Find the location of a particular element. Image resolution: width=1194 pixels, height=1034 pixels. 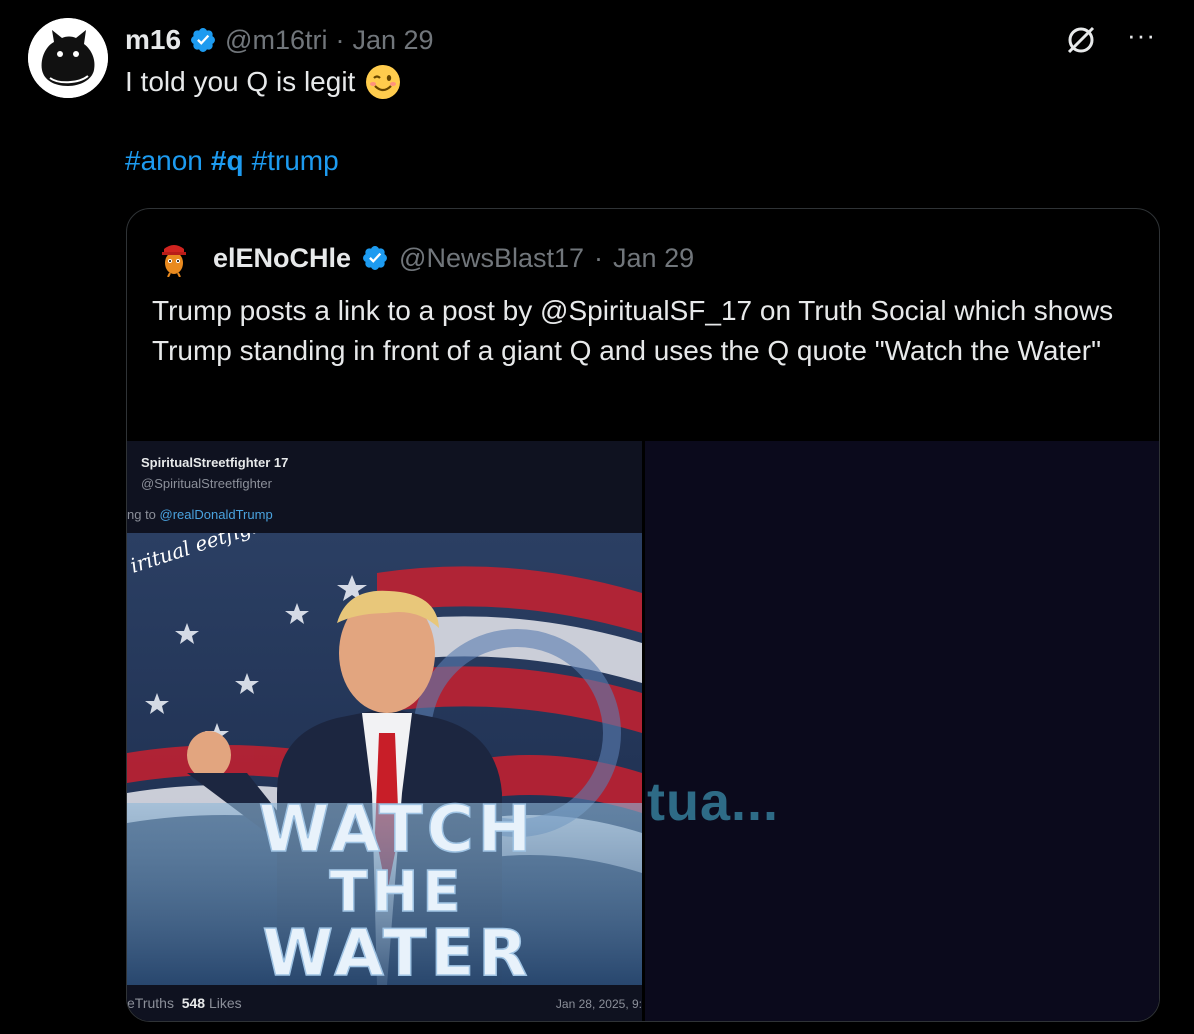

post-text: I told you Q is legit is located at coordinates (263, 82).